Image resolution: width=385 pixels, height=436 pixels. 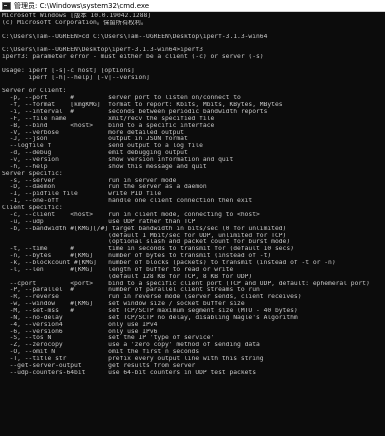 I want to click on title-bar: 管理员: C:\Windows\system32\cmd.exe, so click(x=192, y=6).